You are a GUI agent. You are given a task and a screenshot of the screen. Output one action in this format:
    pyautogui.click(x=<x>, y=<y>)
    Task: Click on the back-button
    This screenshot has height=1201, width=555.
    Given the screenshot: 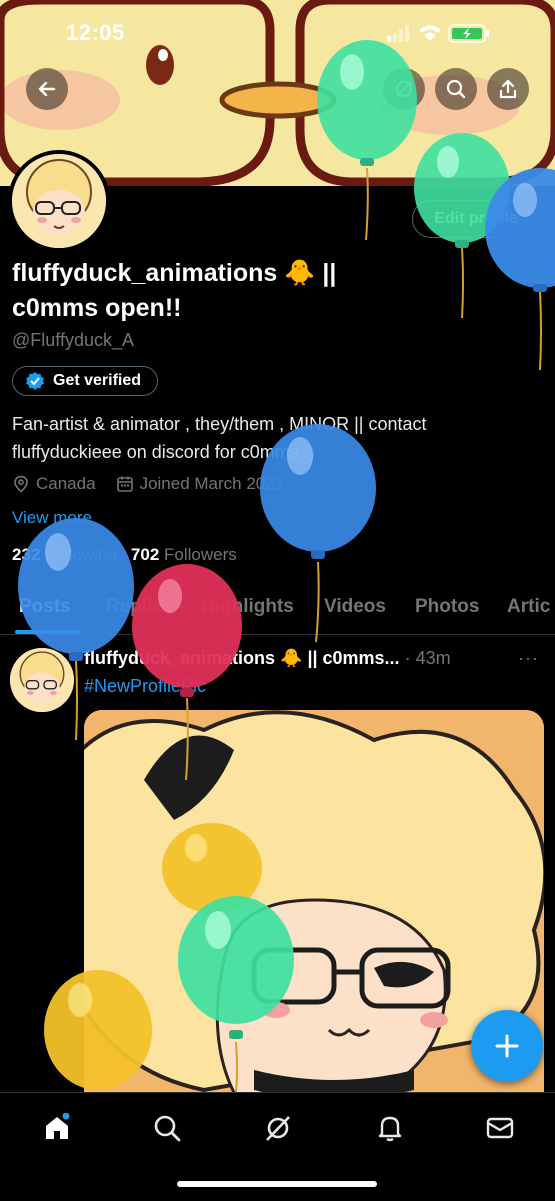 What is the action you would take?
    pyautogui.click(x=47, y=89)
    